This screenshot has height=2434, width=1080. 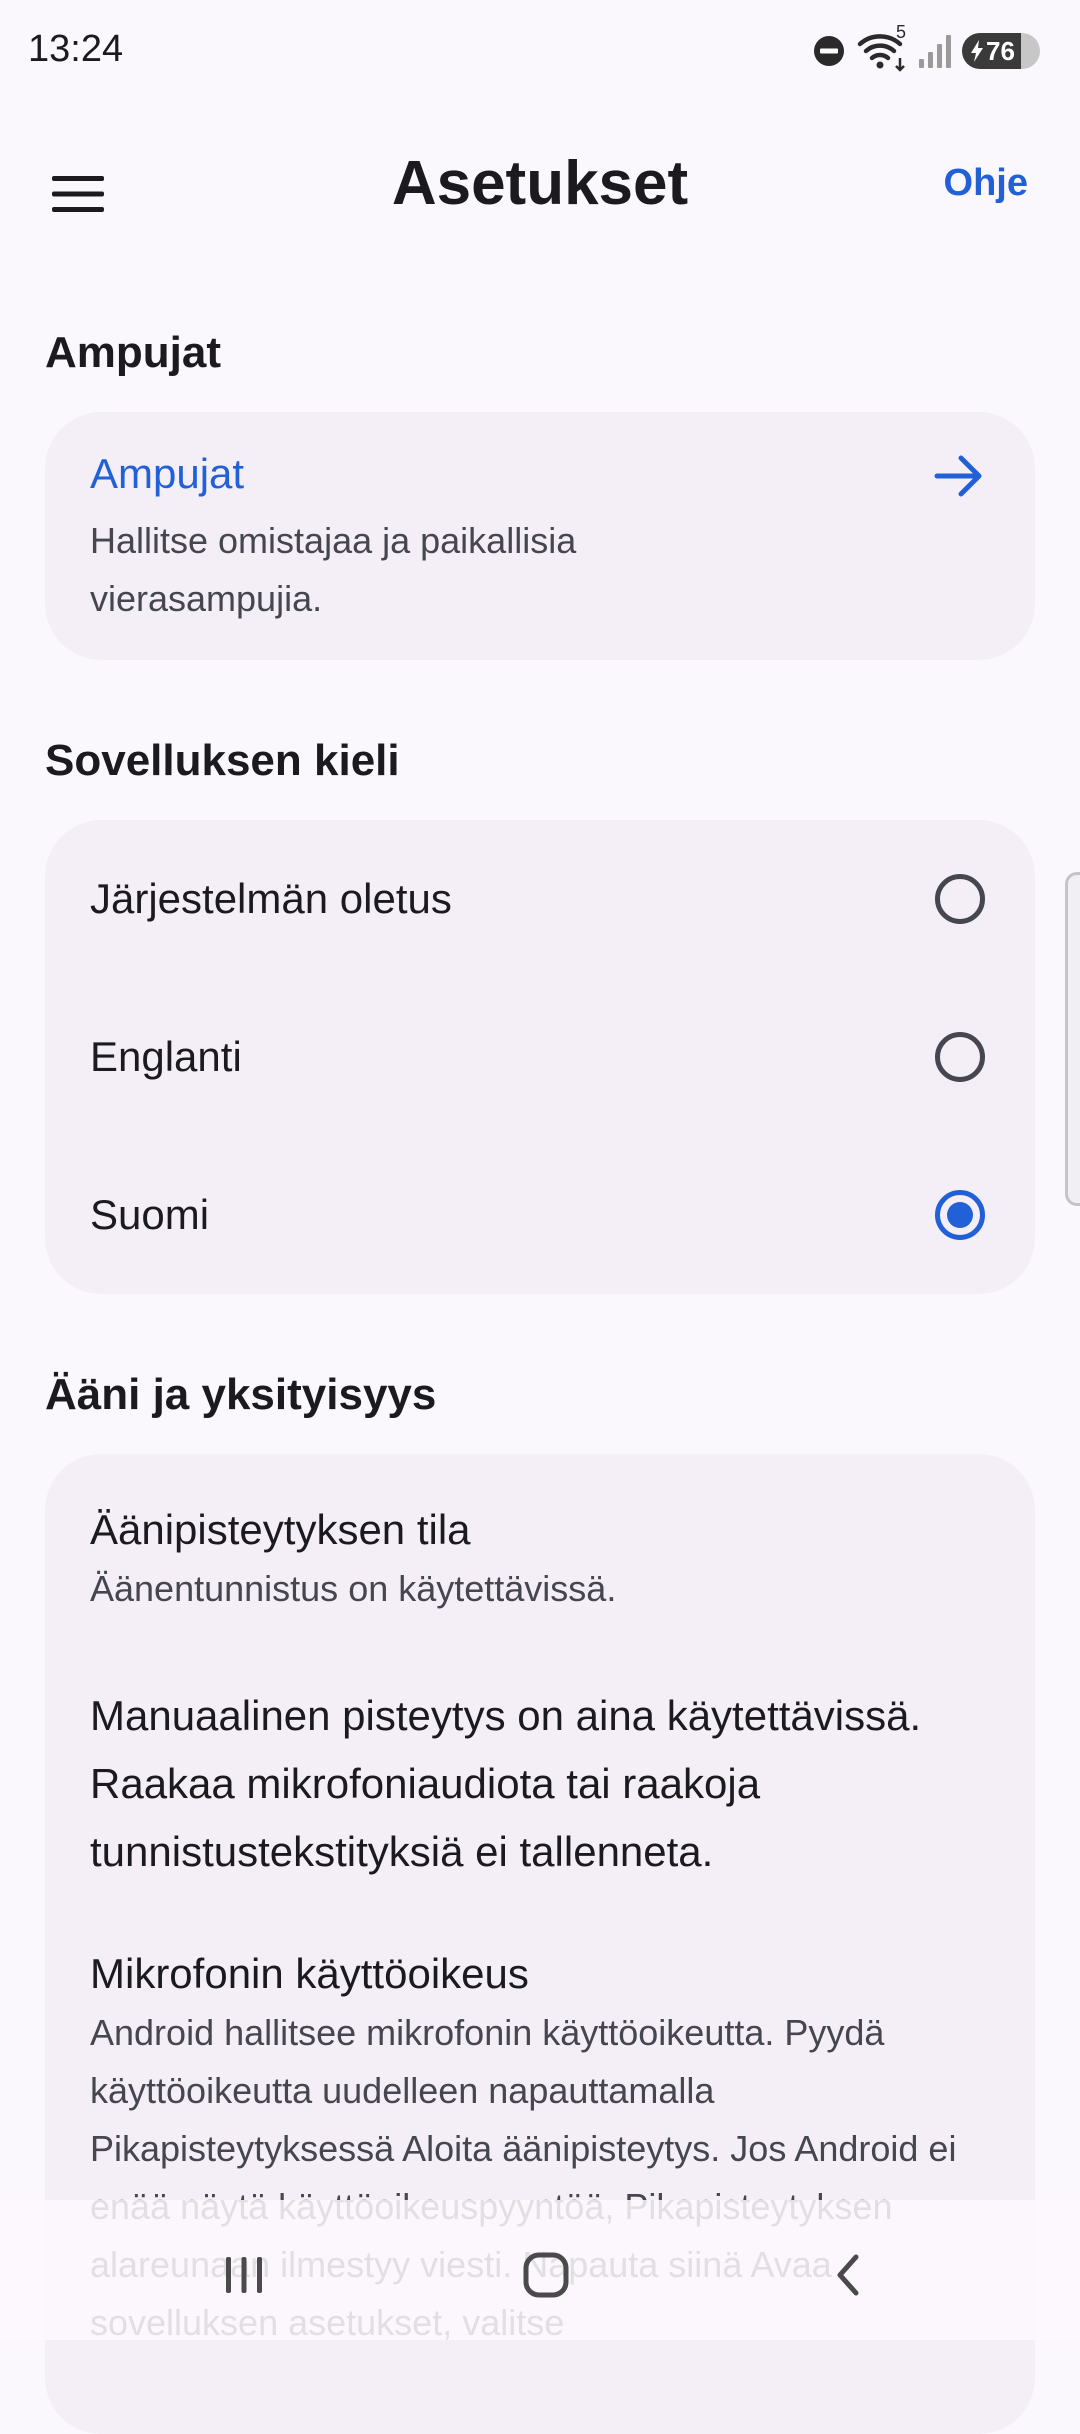 What do you see at coordinates (133, 352) in the screenshot?
I see `section-header-shooters: Ampujat` at bounding box center [133, 352].